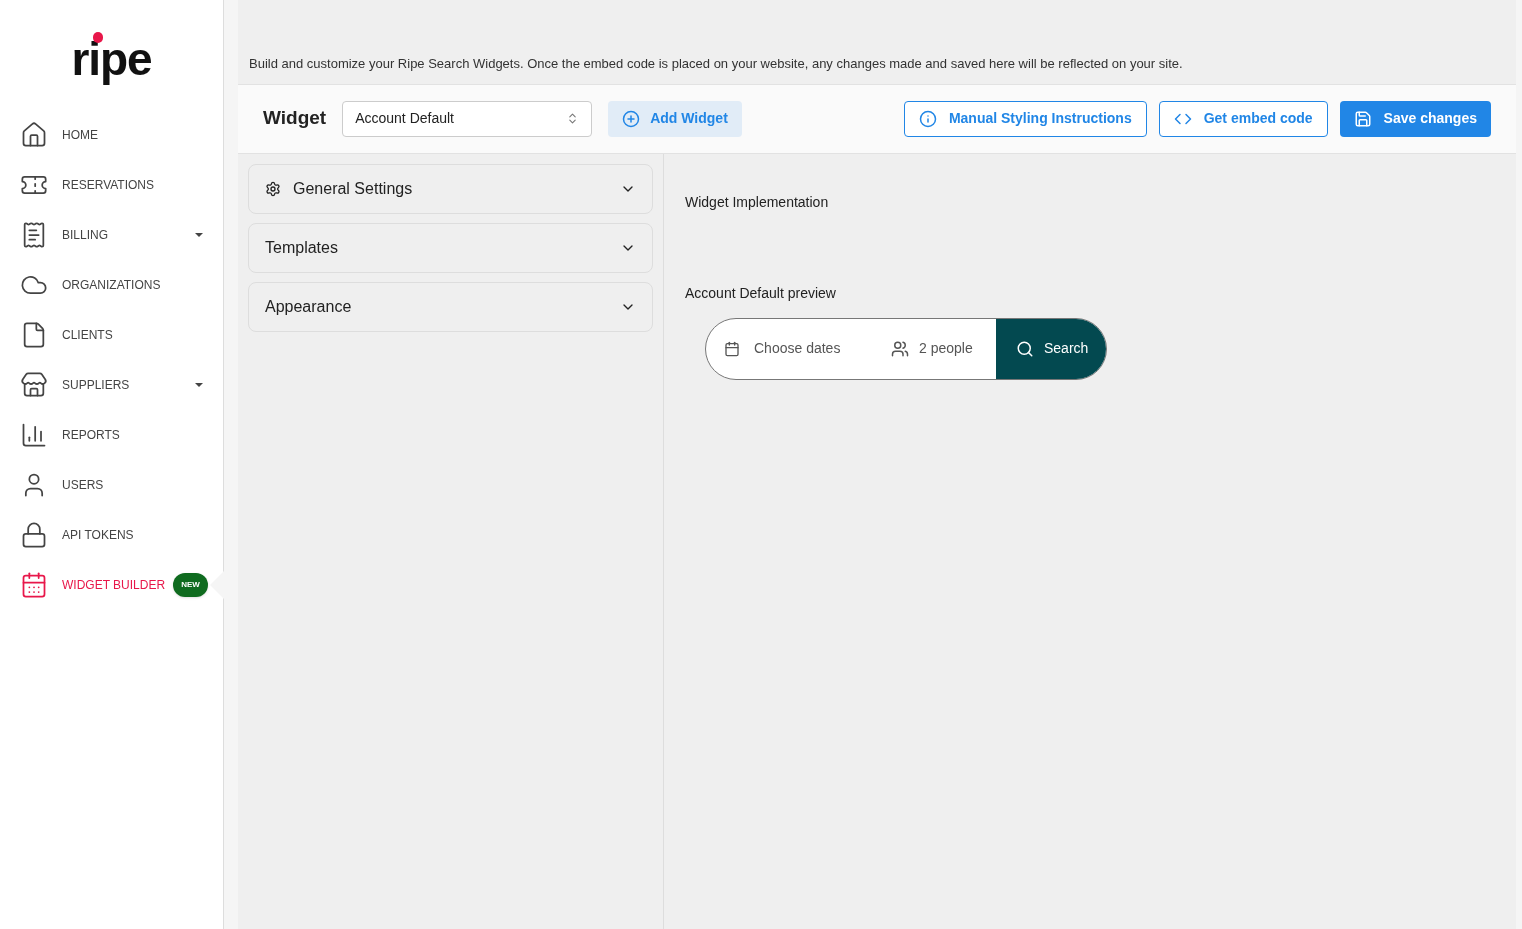  Describe the element at coordinates (111, 485) in the screenshot. I see `nav-item: USERS` at that location.